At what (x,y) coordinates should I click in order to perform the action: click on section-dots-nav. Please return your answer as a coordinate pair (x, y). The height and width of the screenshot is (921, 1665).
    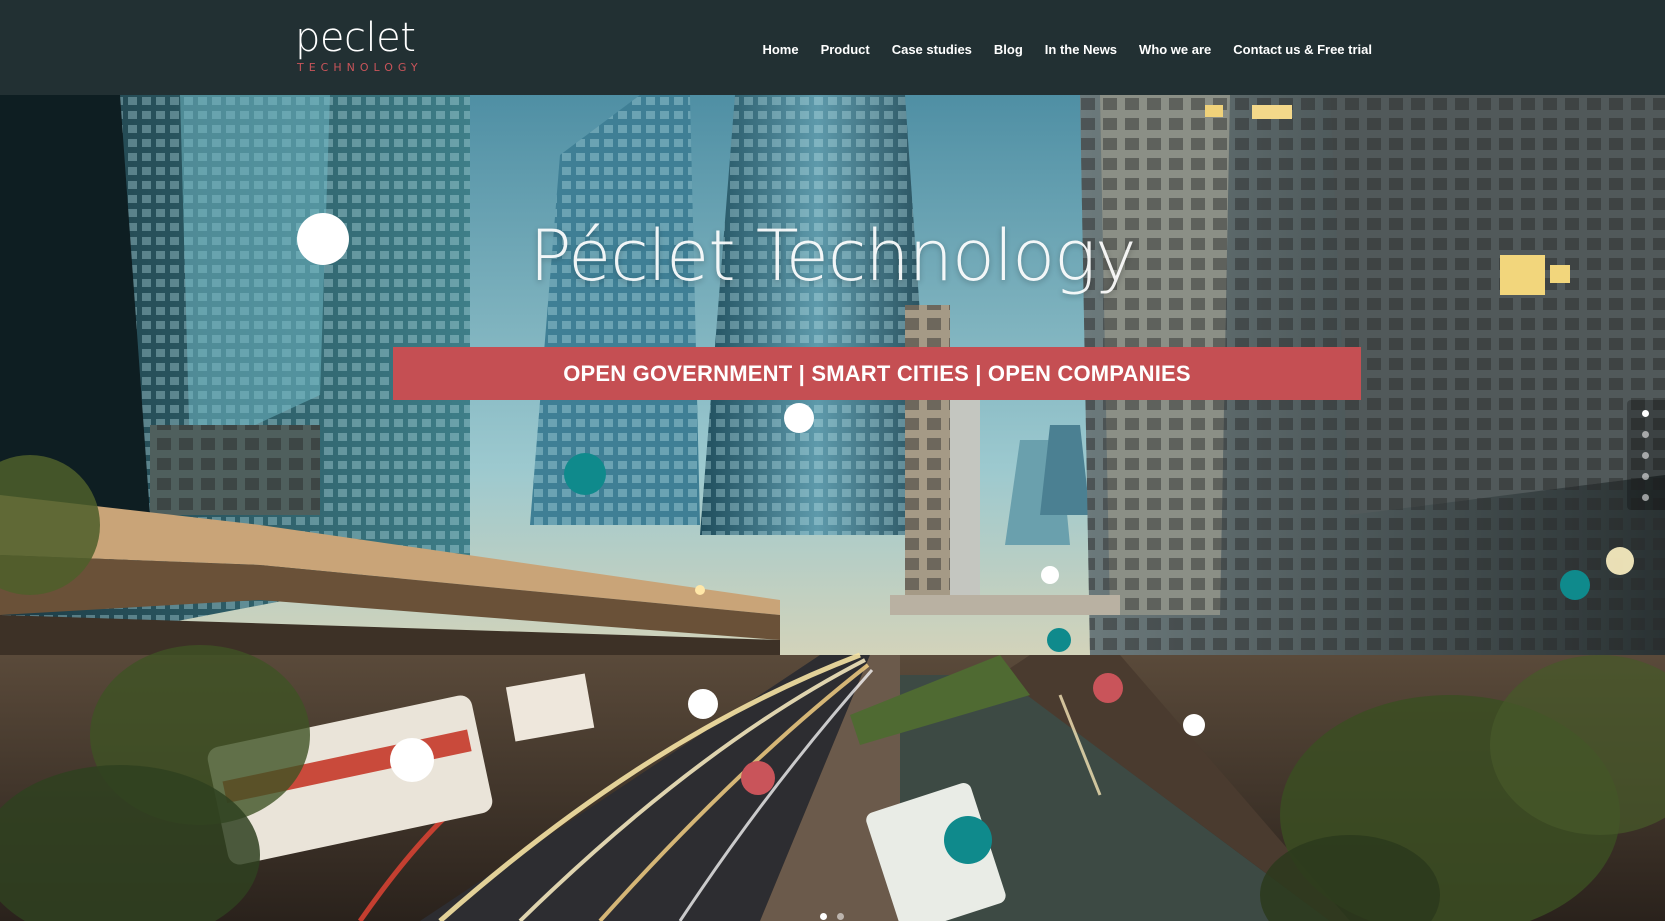
    Looking at the image, I should click on (1646, 455).